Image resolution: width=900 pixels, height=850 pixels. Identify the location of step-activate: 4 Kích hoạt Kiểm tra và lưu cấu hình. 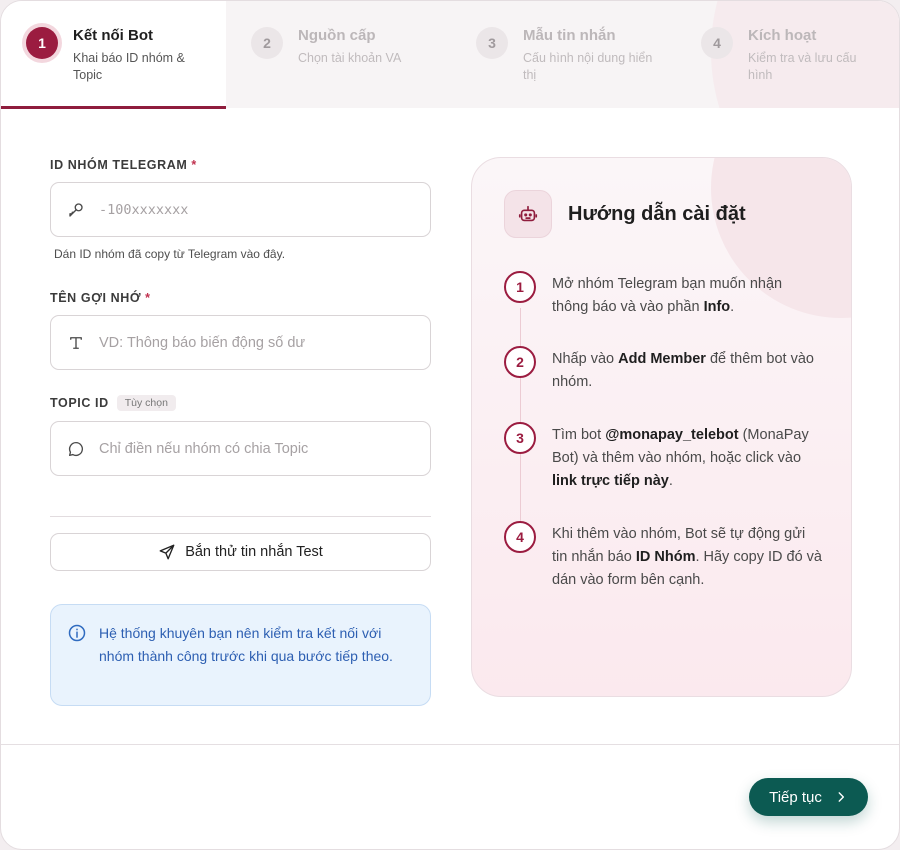
(787, 54).